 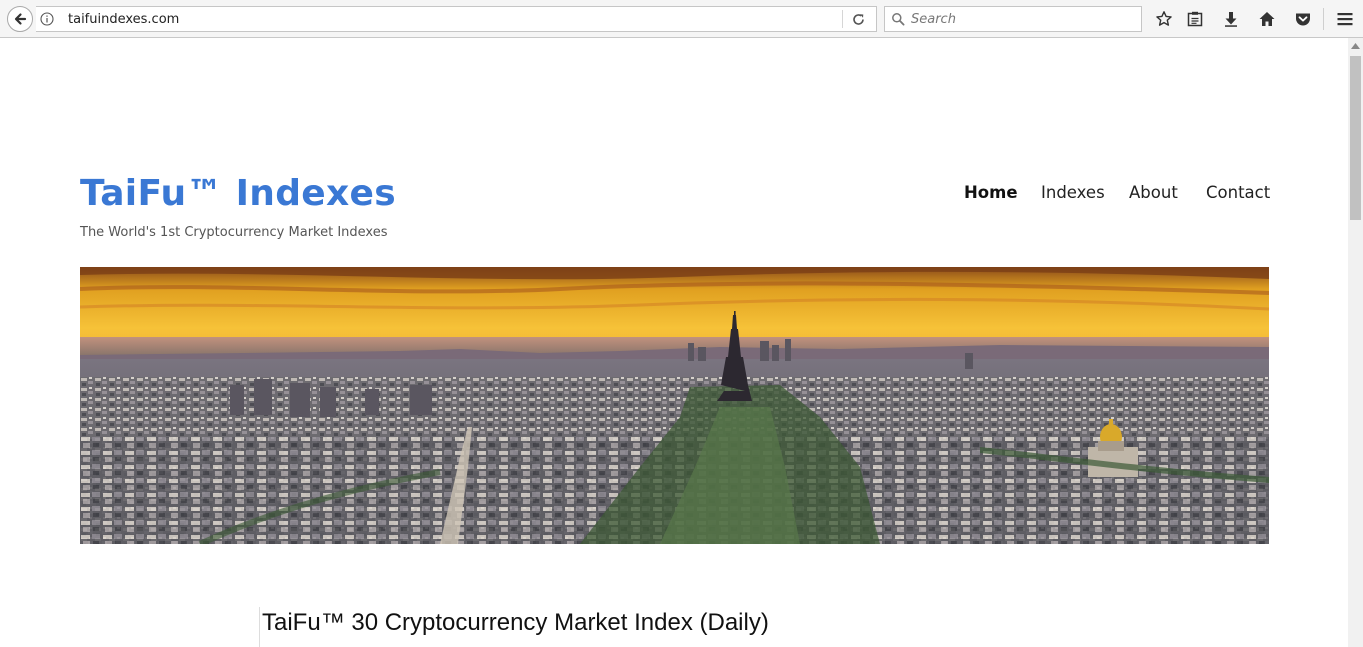 What do you see at coordinates (238, 193) in the screenshot?
I see `site-title: TaiFu™ Indexes` at bounding box center [238, 193].